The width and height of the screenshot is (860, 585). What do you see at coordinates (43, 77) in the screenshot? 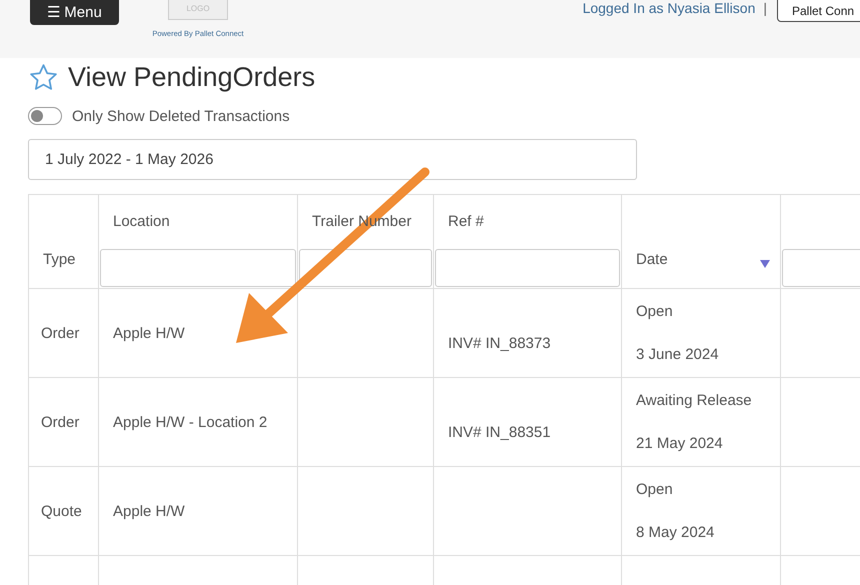
I see `star-icon` at bounding box center [43, 77].